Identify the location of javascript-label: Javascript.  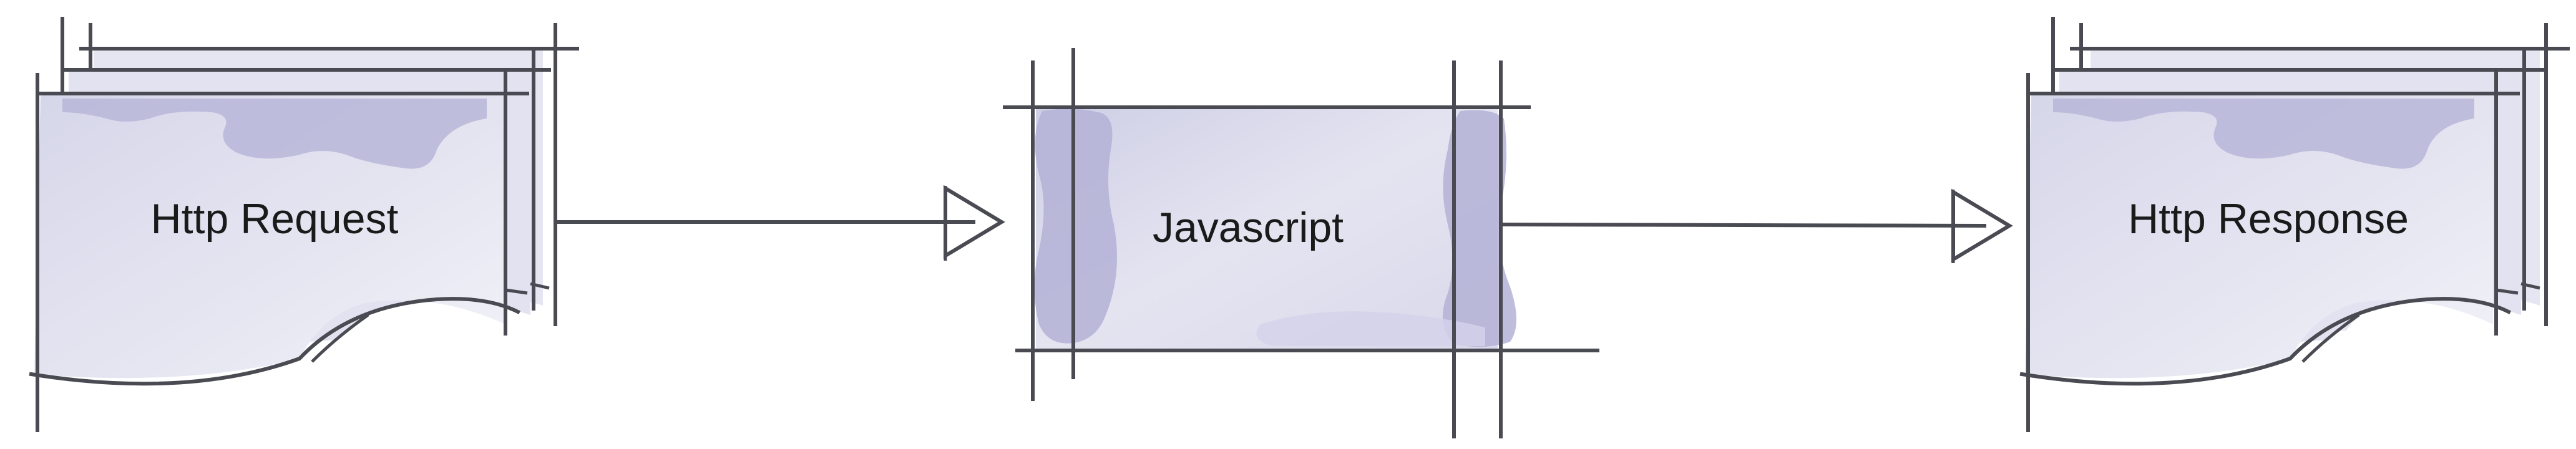
(1248, 227).